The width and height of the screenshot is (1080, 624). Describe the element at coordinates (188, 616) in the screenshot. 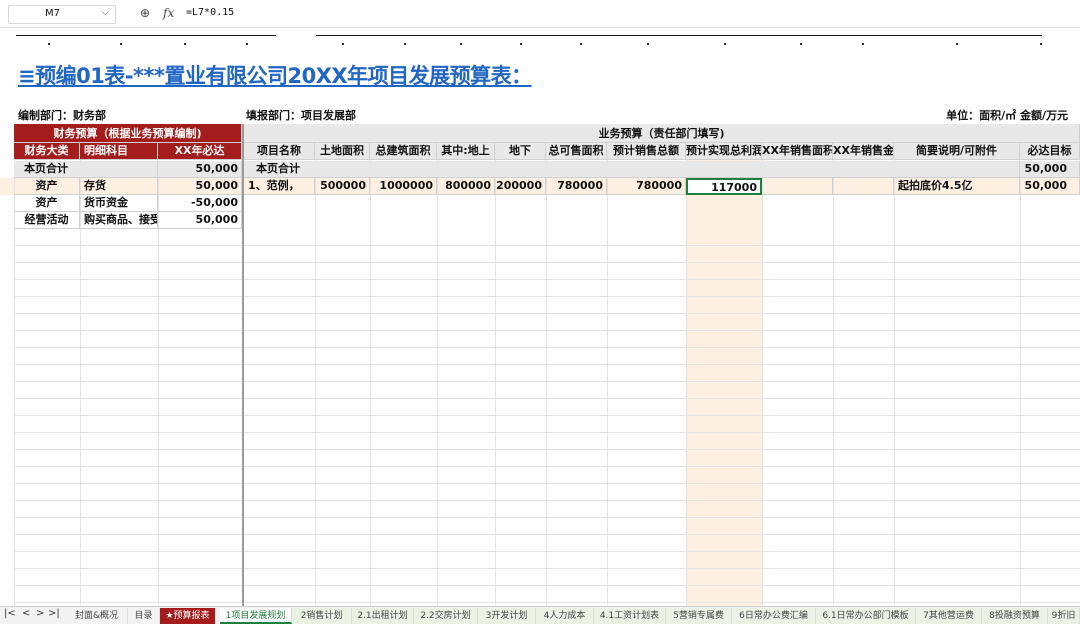

I see `sheet-tab-budget-report: ★预算报表` at that location.